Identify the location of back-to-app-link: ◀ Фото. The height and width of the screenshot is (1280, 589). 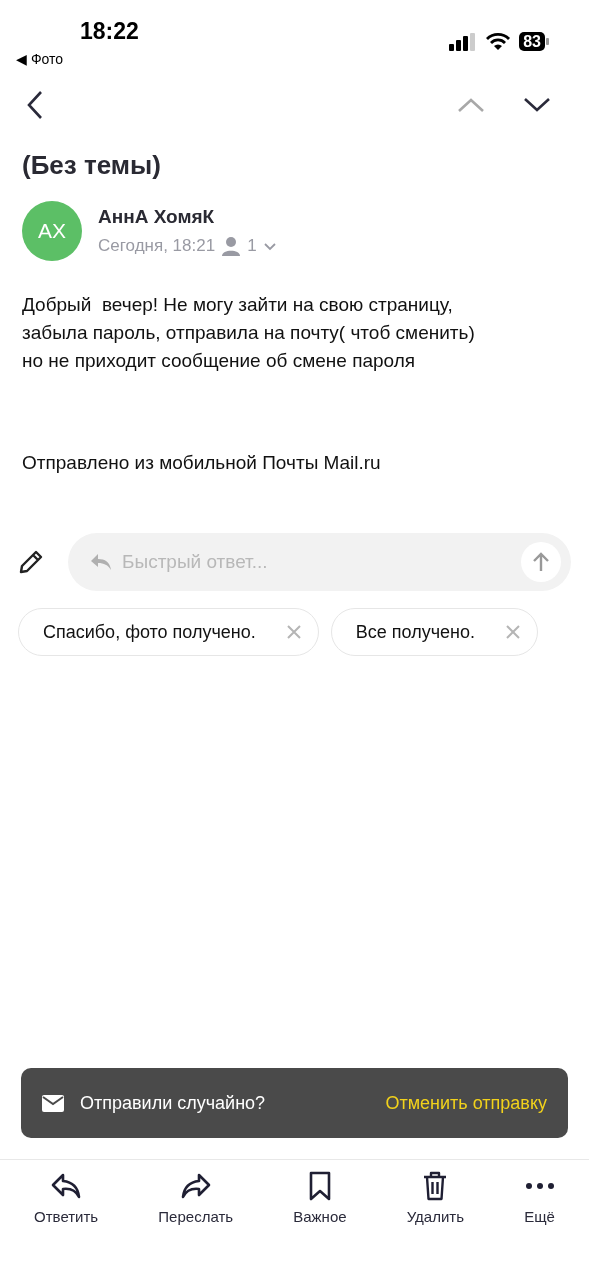
(40, 59).